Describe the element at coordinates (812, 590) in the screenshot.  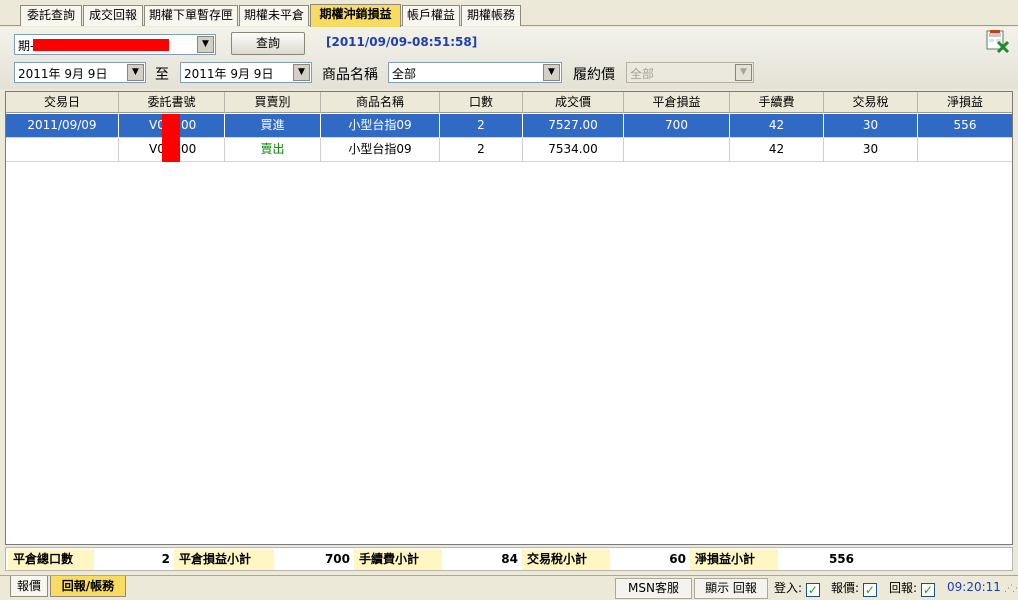
I see `login-checkbox: ✓` at that location.